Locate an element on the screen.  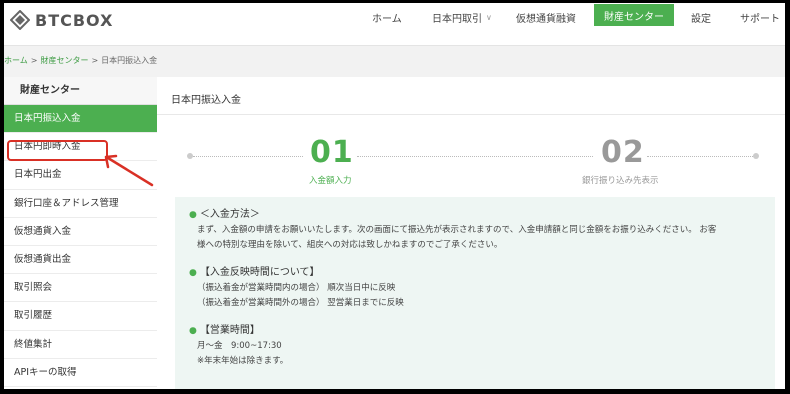
sidebar-item-jpy-bank-deposit: 日本円振込入金 is located at coordinates (80, 119).